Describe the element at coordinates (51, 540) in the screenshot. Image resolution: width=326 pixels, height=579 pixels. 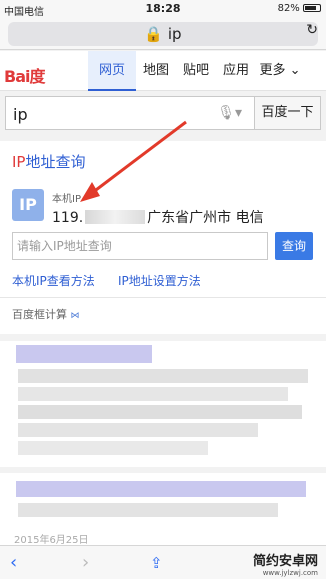
I see `result-date: 2015年6月25日` at that location.